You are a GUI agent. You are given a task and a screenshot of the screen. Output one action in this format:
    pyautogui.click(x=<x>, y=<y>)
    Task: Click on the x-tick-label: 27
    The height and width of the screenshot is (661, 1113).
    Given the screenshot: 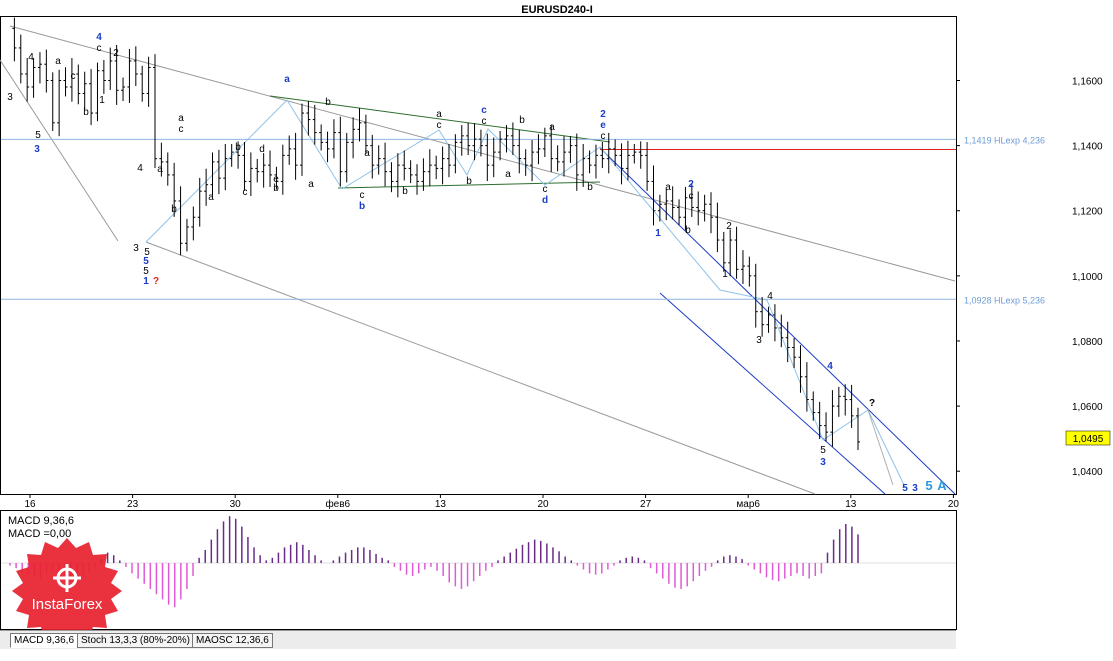 What is the action you would take?
    pyautogui.click(x=646, y=504)
    